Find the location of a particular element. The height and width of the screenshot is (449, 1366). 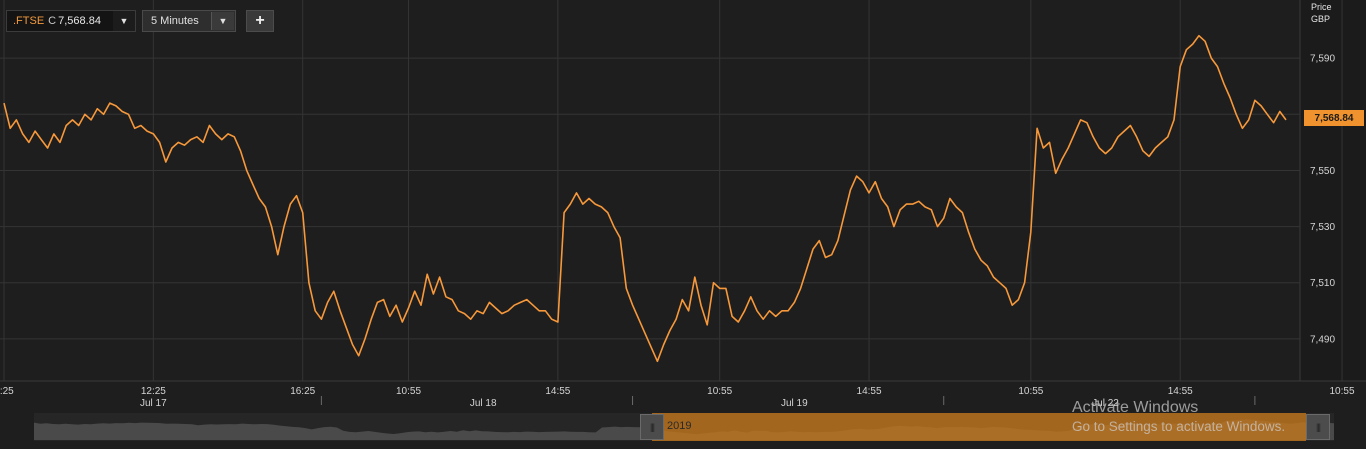

y-tick-label: 7,490 is located at coordinates (1322, 339).